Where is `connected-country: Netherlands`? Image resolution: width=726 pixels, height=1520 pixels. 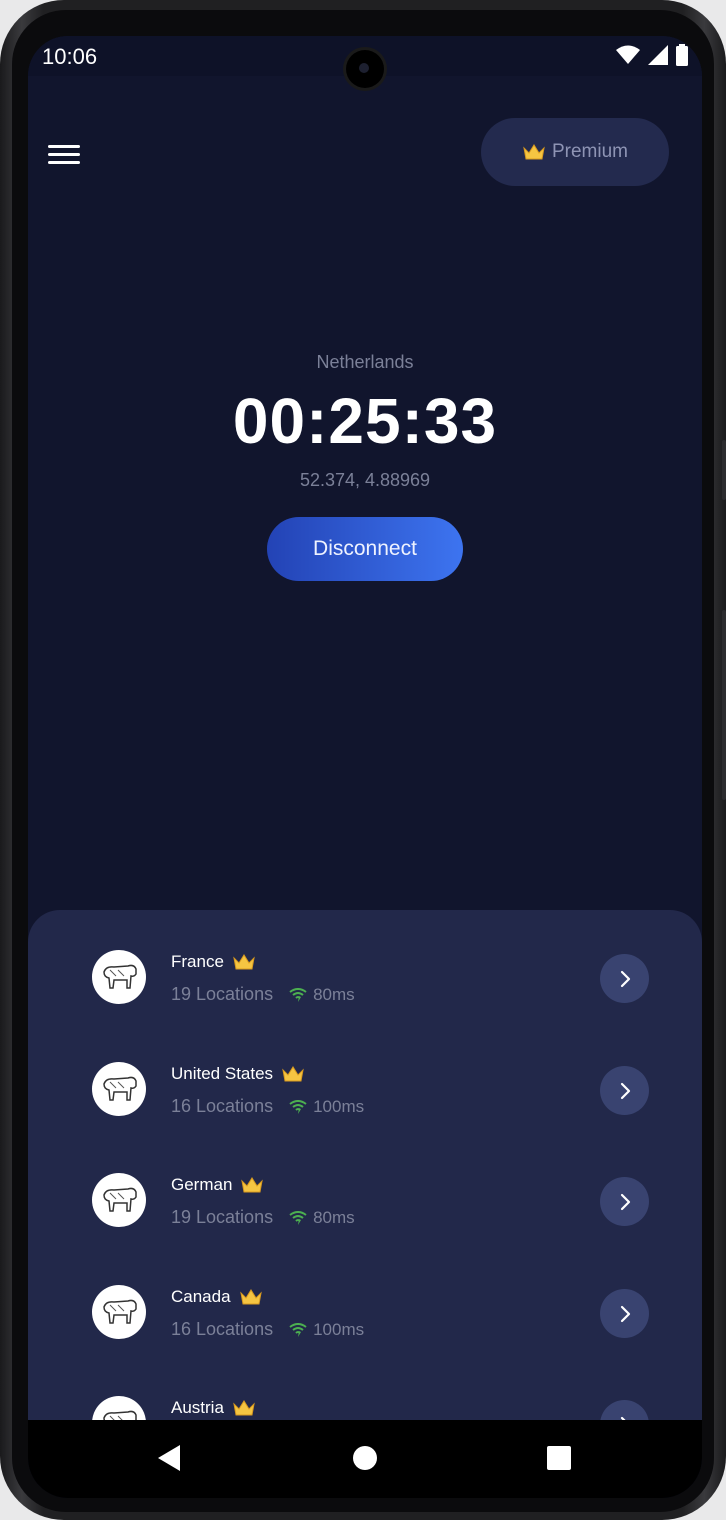
connected-country: Netherlands is located at coordinates (365, 362).